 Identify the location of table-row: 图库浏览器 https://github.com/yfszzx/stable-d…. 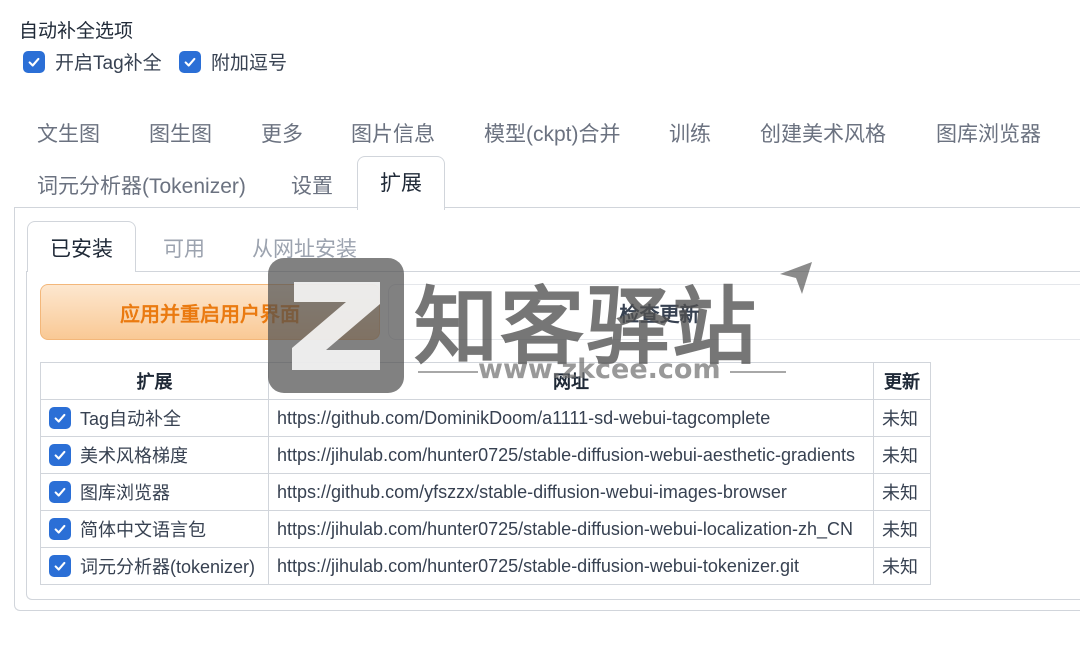
(485, 492).